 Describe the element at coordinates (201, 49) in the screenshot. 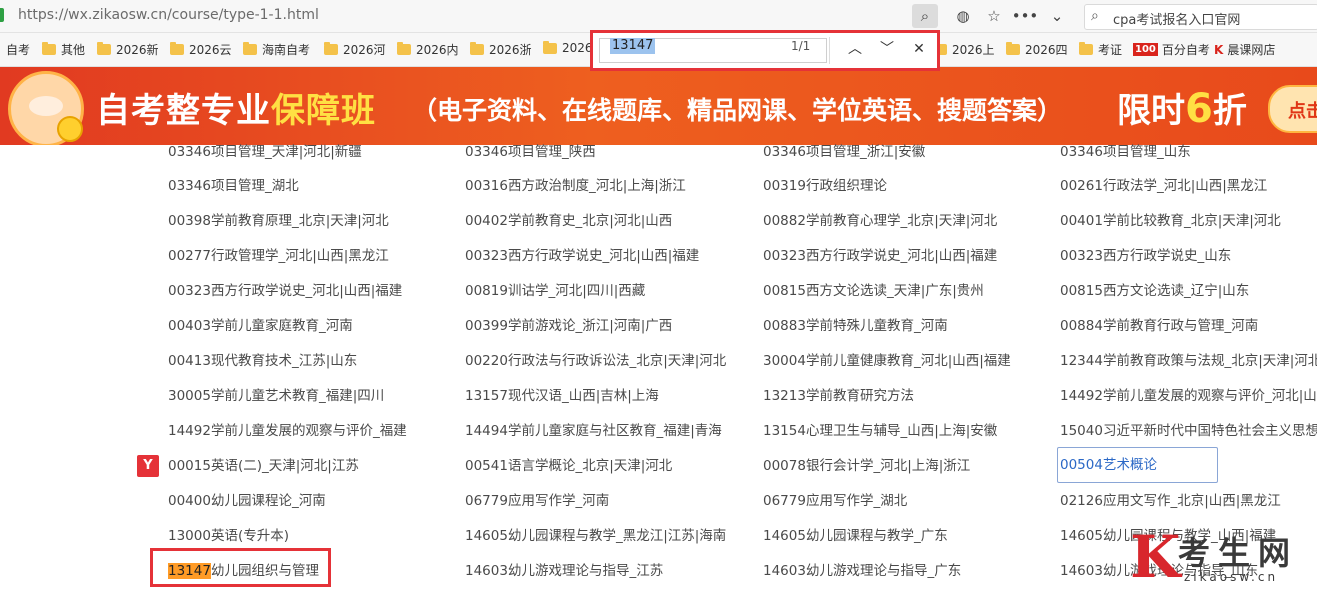

I see `bookmark-folder: 2026云` at that location.